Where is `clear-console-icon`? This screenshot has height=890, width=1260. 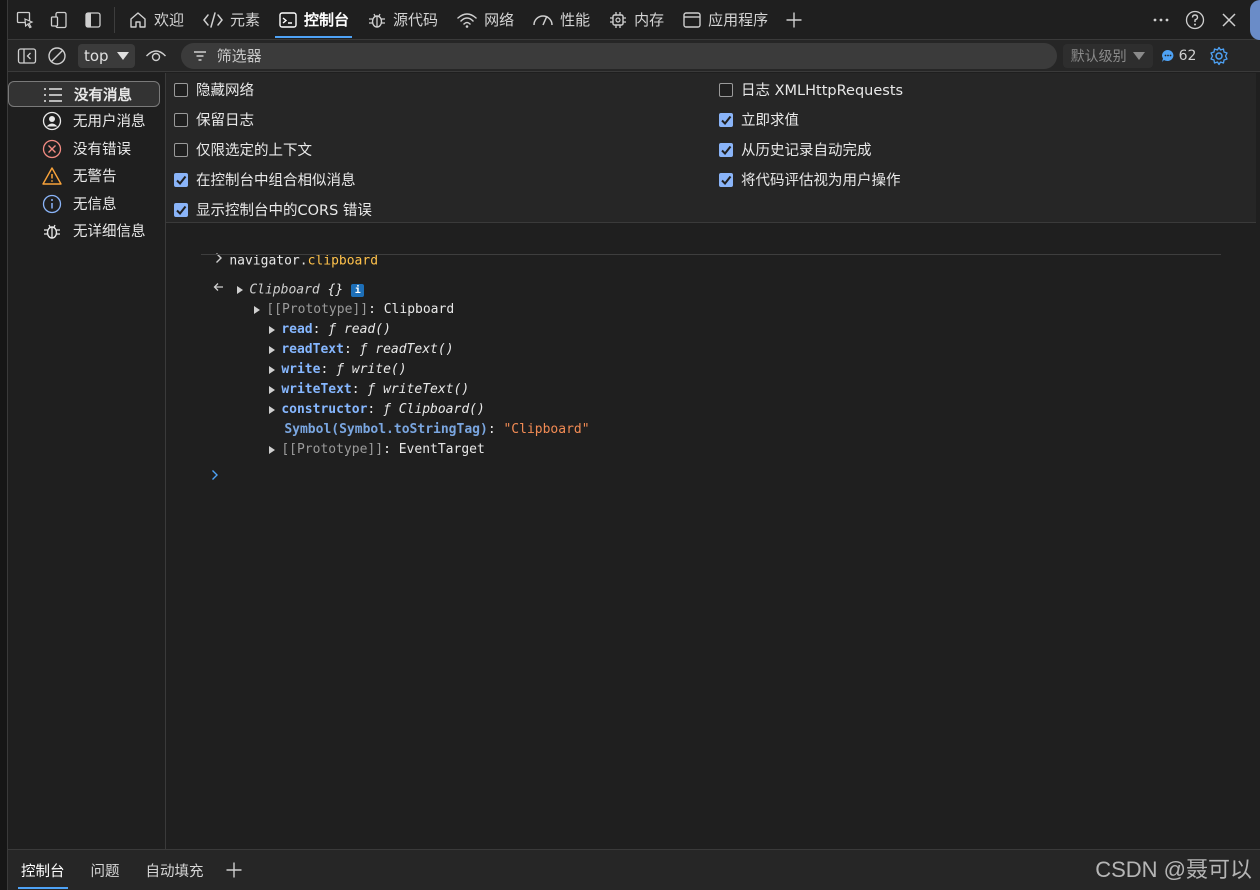 clear-console-icon is located at coordinates (57, 56).